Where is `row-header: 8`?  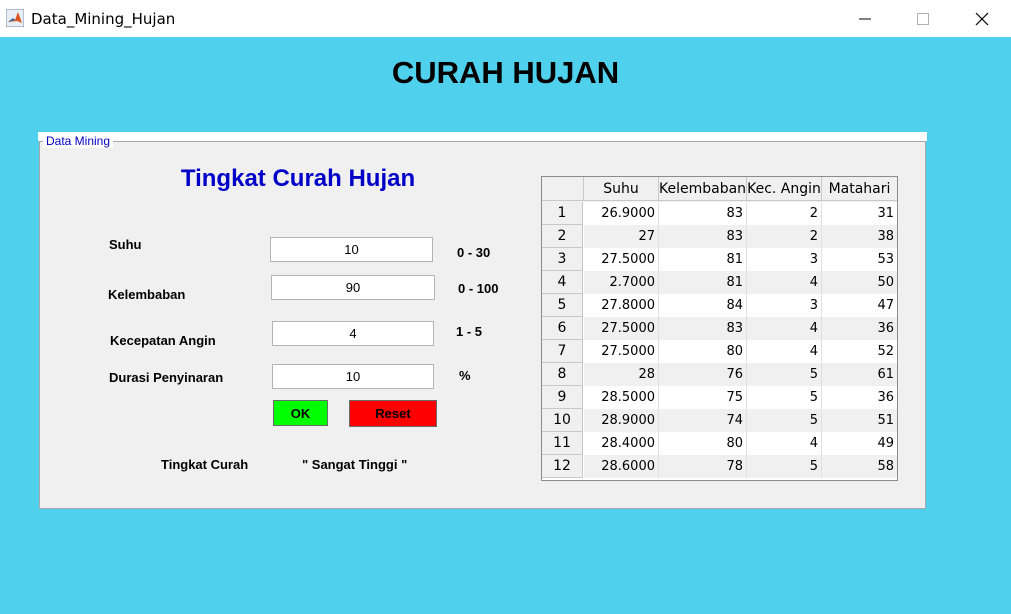 row-header: 8 is located at coordinates (562, 374).